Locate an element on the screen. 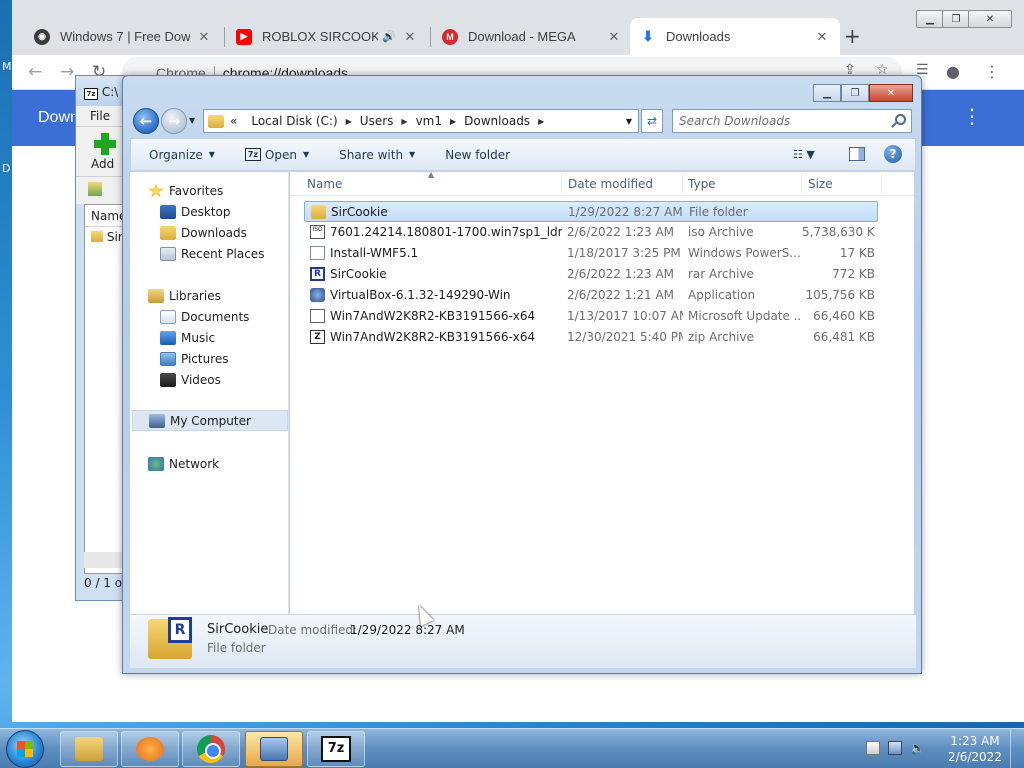 This screenshot has height=768, width=1024. back-button: ← is located at coordinates (146, 121).